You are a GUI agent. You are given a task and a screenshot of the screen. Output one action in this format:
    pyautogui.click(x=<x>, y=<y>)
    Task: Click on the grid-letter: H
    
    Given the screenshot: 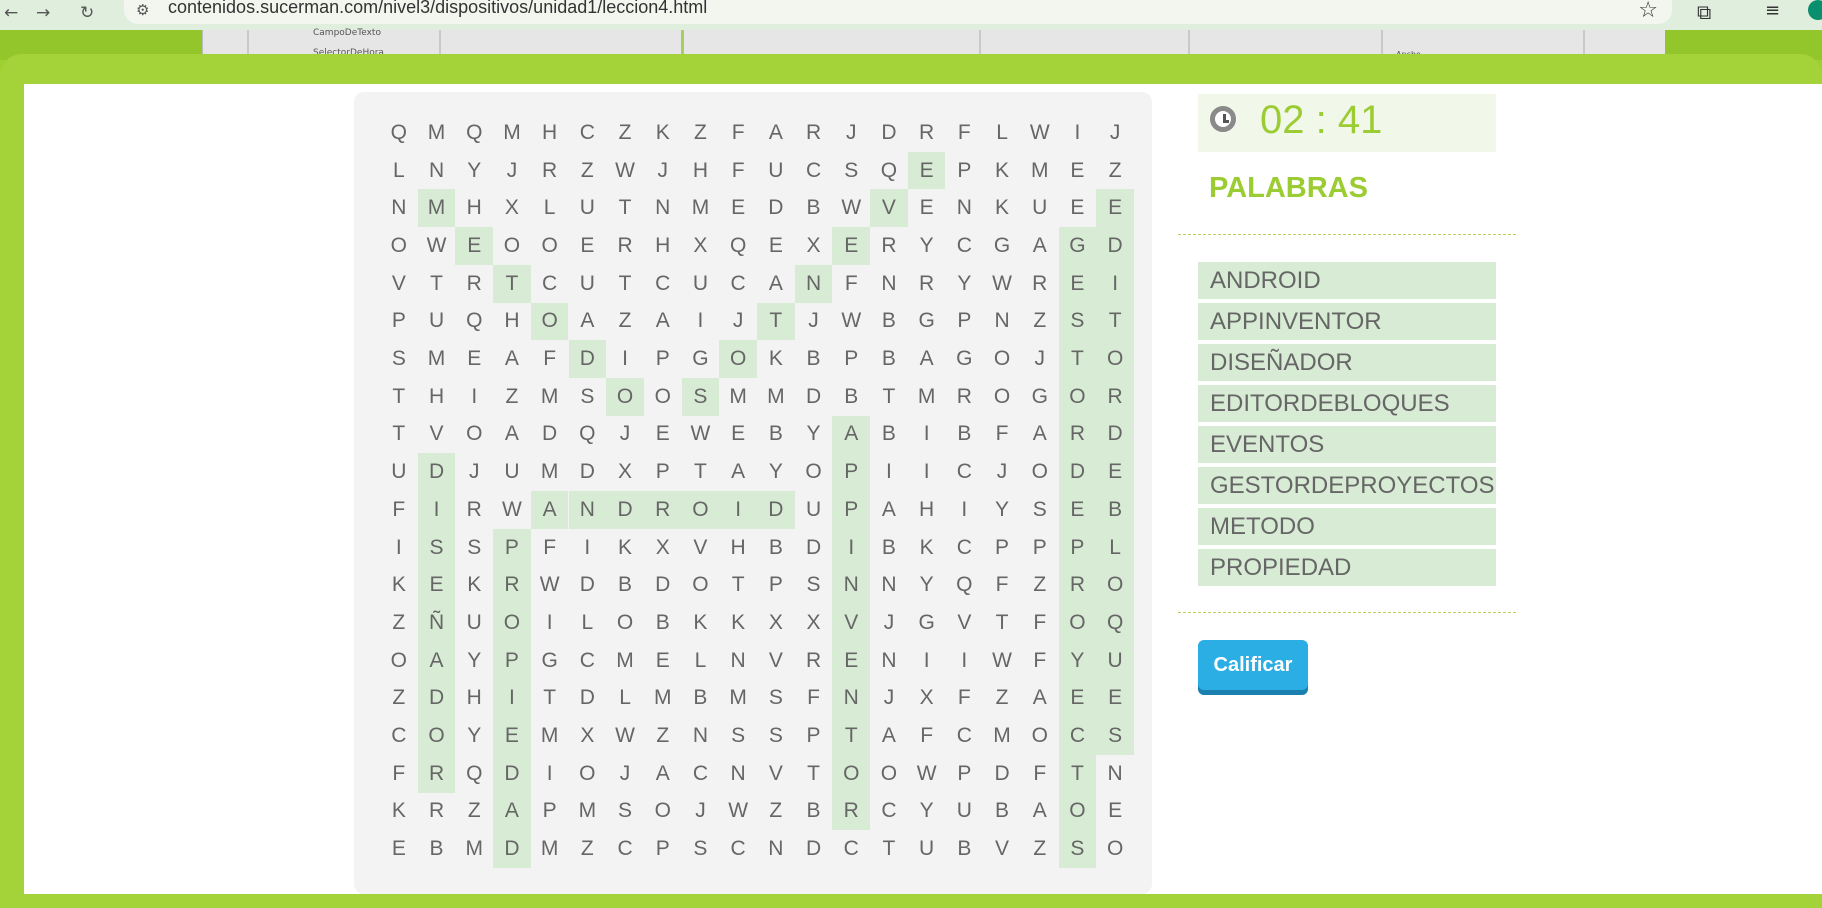 What is the action you would take?
    pyautogui.click(x=512, y=322)
    